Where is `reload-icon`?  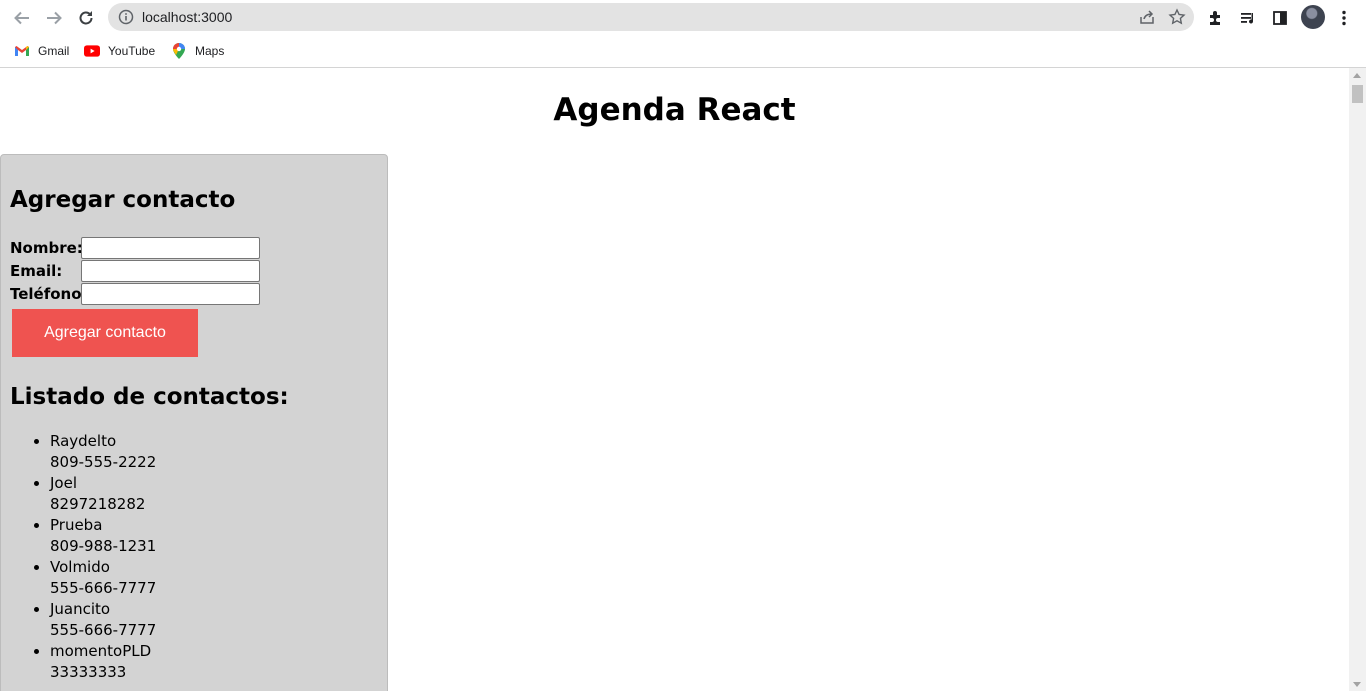
reload-icon is located at coordinates (86, 18).